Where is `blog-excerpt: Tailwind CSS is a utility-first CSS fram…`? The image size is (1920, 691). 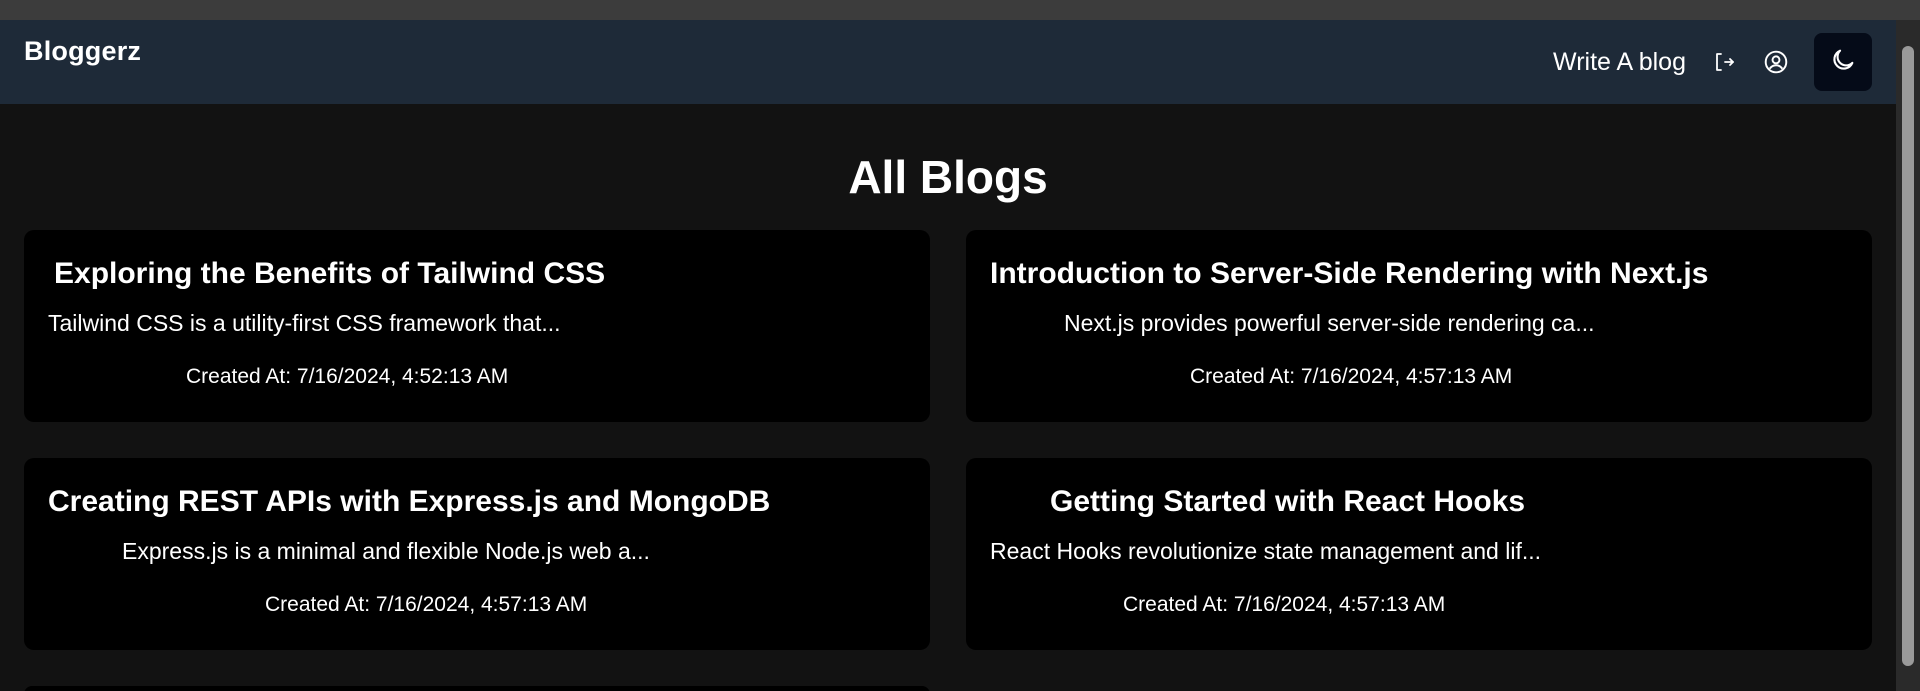
blog-excerpt: Tailwind CSS is a utility-first CSS fram… is located at coordinates (304, 323).